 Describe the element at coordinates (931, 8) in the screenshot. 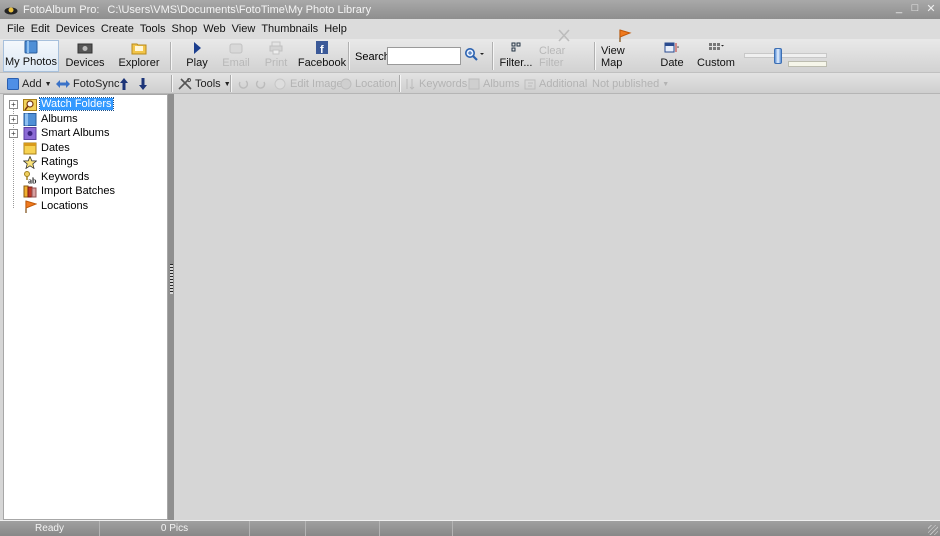

I see `close-button: ✕` at that location.